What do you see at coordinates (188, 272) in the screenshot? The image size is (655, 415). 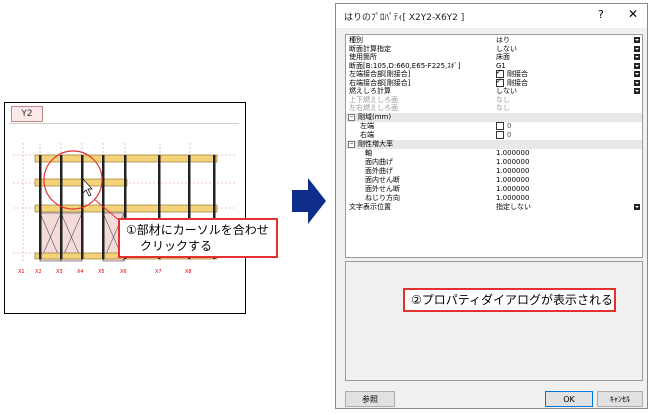 I see `grid-label: X8` at bounding box center [188, 272].